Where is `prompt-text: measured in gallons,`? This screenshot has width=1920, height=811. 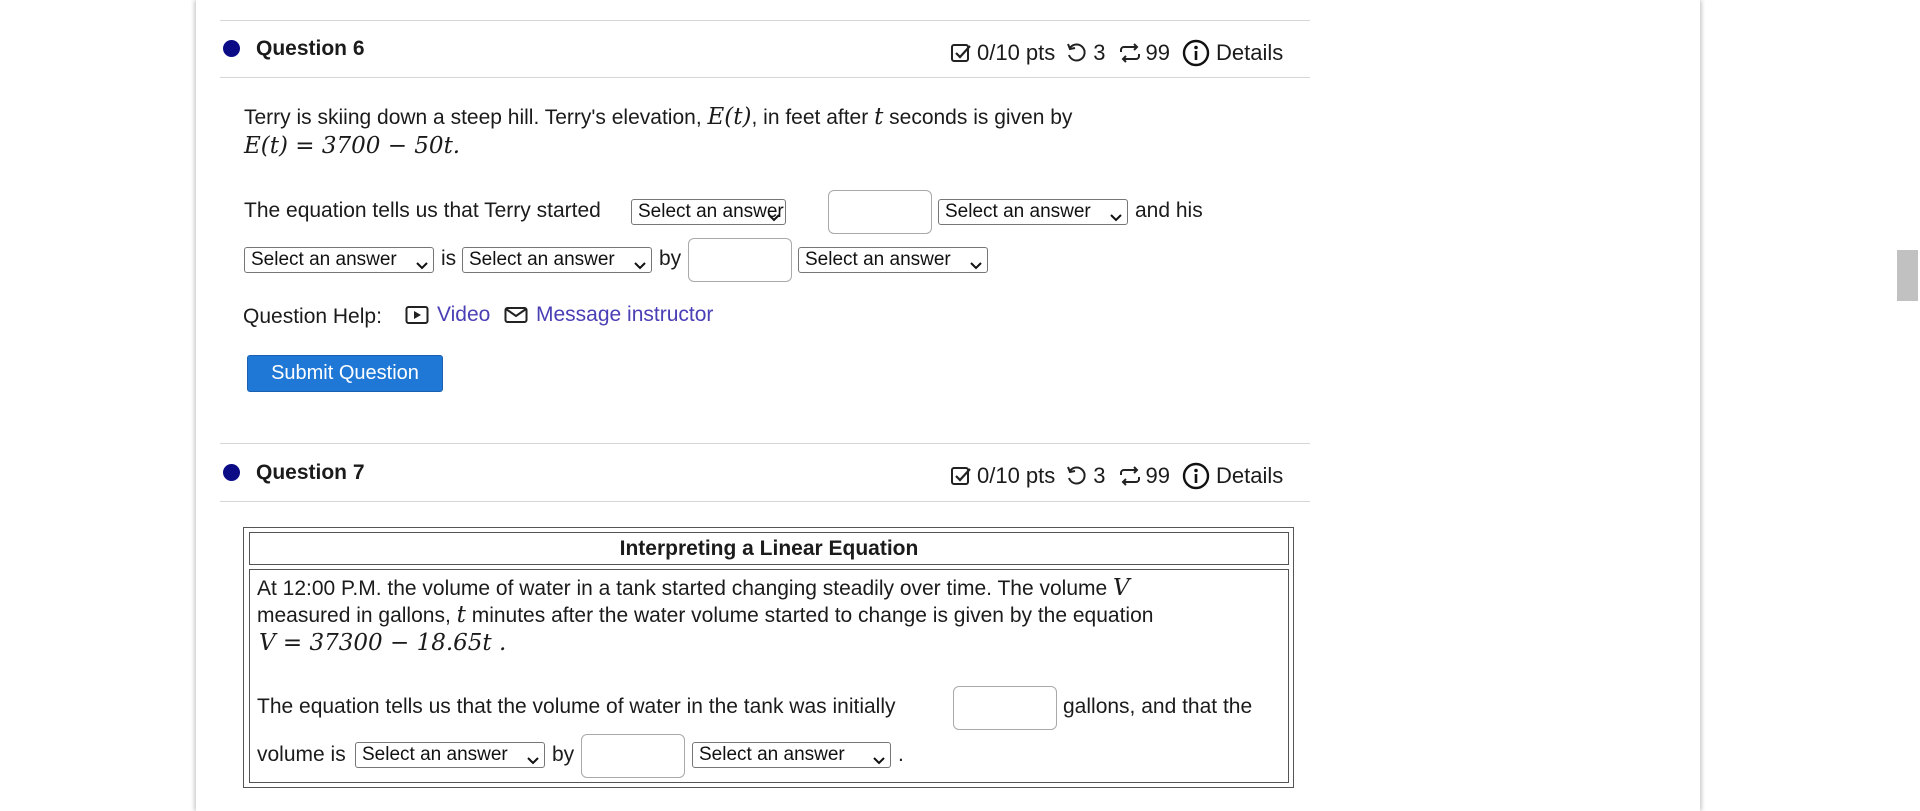 prompt-text: measured in gallons, is located at coordinates (357, 615).